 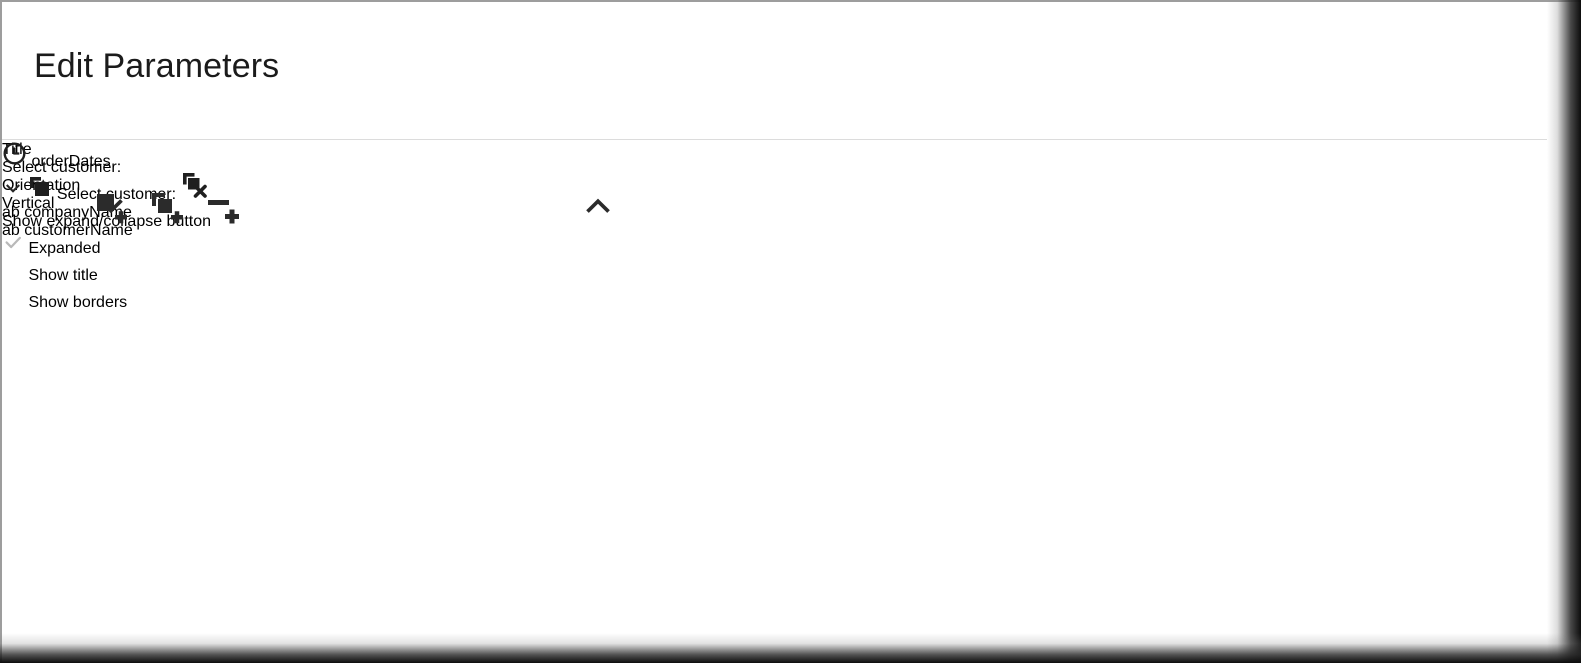 What do you see at coordinates (1, 331) in the screenshot?
I see `window-left-edge` at bounding box center [1, 331].